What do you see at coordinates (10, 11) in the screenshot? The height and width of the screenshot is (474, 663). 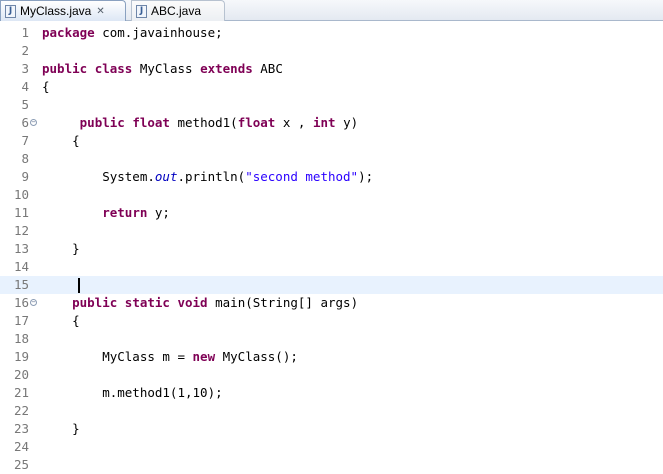 I see `java-file-icon: J` at bounding box center [10, 11].